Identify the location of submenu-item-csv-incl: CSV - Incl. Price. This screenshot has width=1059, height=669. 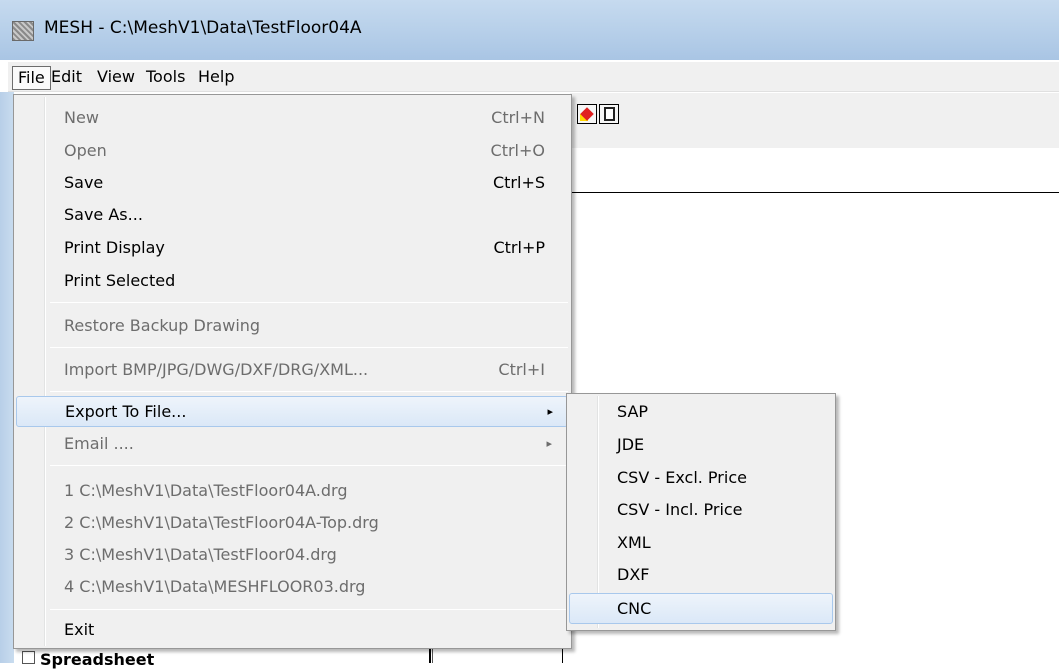
(701, 510).